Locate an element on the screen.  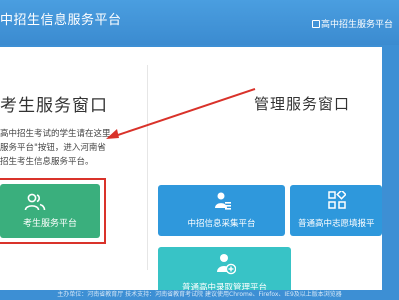
management-window-title: 管理服务窗口 is located at coordinates (302, 104).